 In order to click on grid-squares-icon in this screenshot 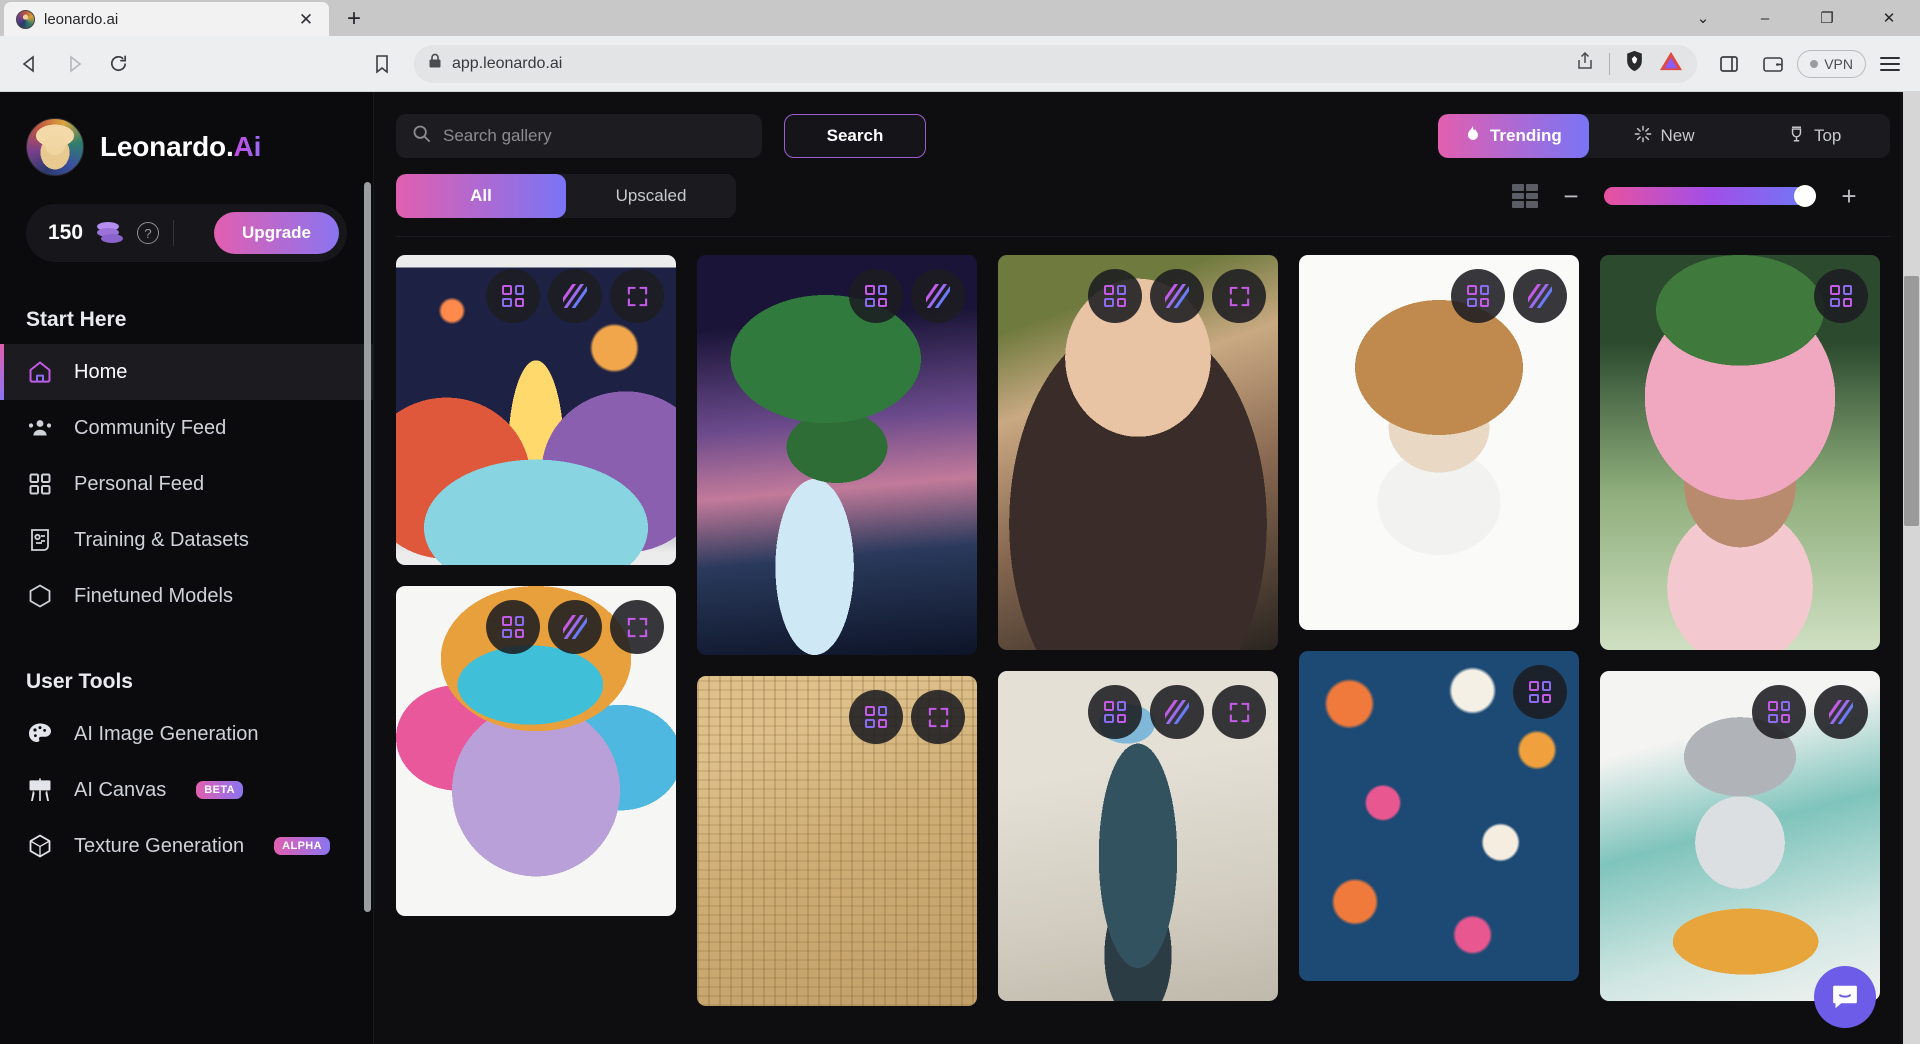, I will do `click(40, 484)`.